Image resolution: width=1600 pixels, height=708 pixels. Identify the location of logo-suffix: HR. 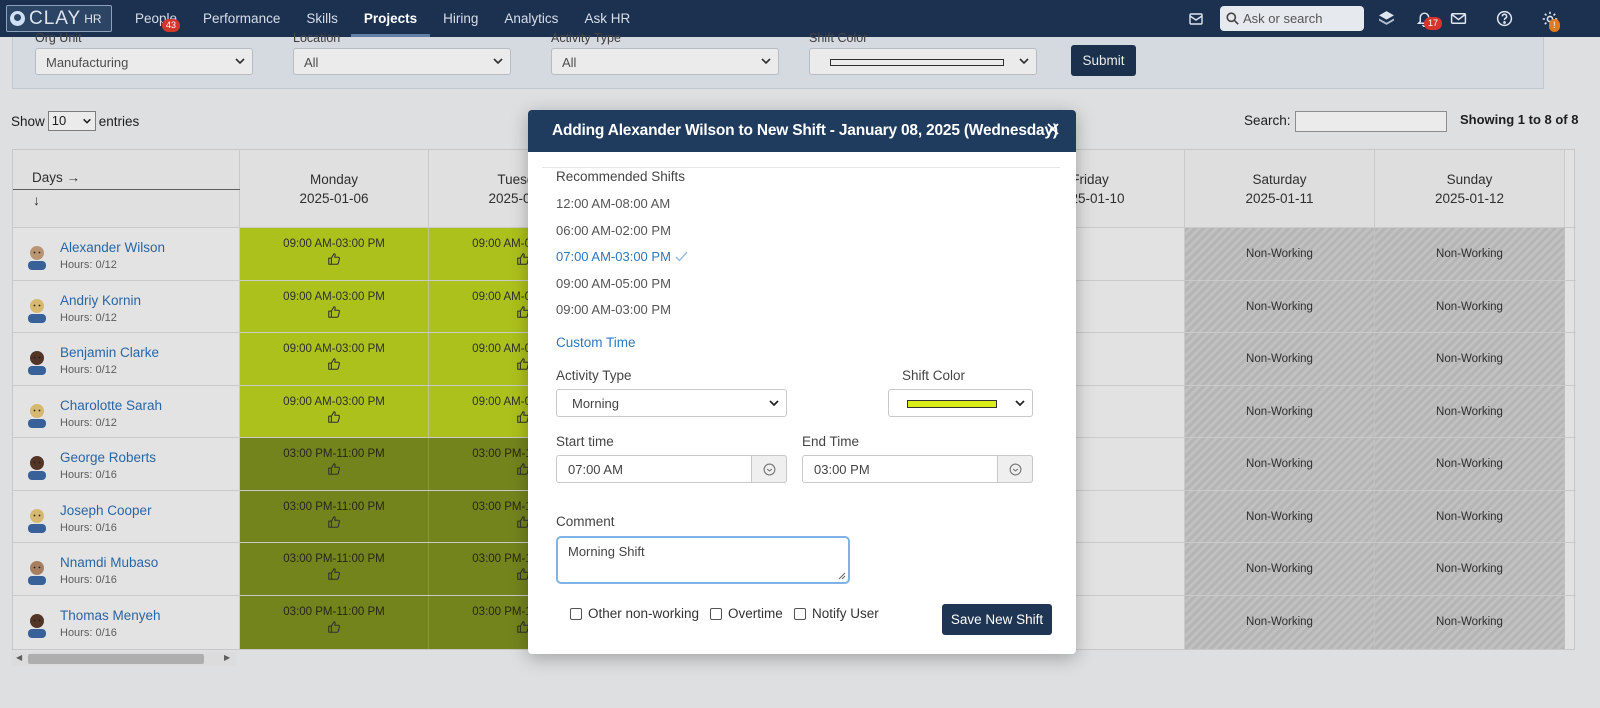
(93, 18).